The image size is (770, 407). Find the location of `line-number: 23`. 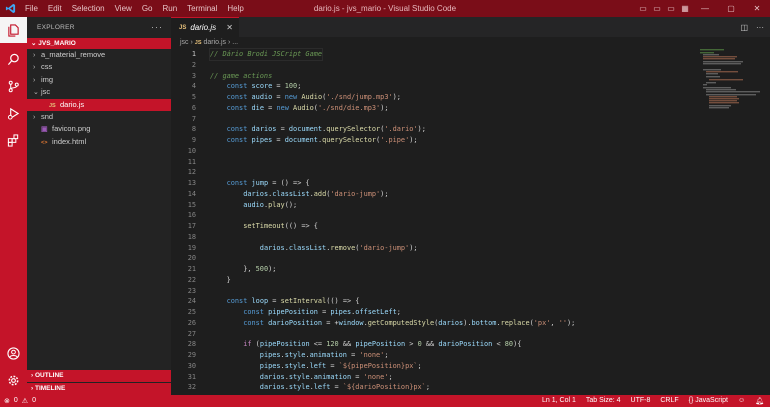

line-number: 23 is located at coordinates (191, 290).